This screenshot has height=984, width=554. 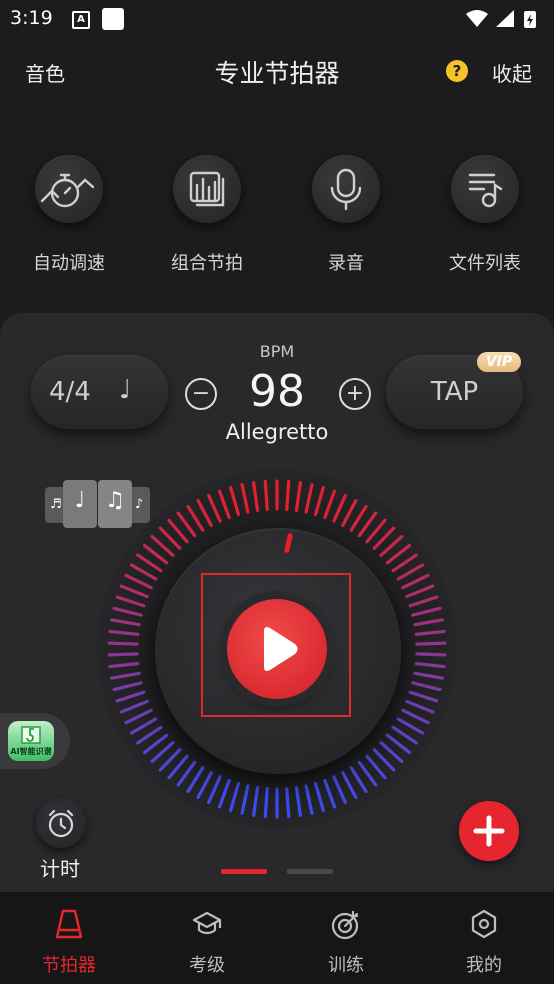 I want to click on tool-file-list: 文件列表, so click(x=485, y=215).